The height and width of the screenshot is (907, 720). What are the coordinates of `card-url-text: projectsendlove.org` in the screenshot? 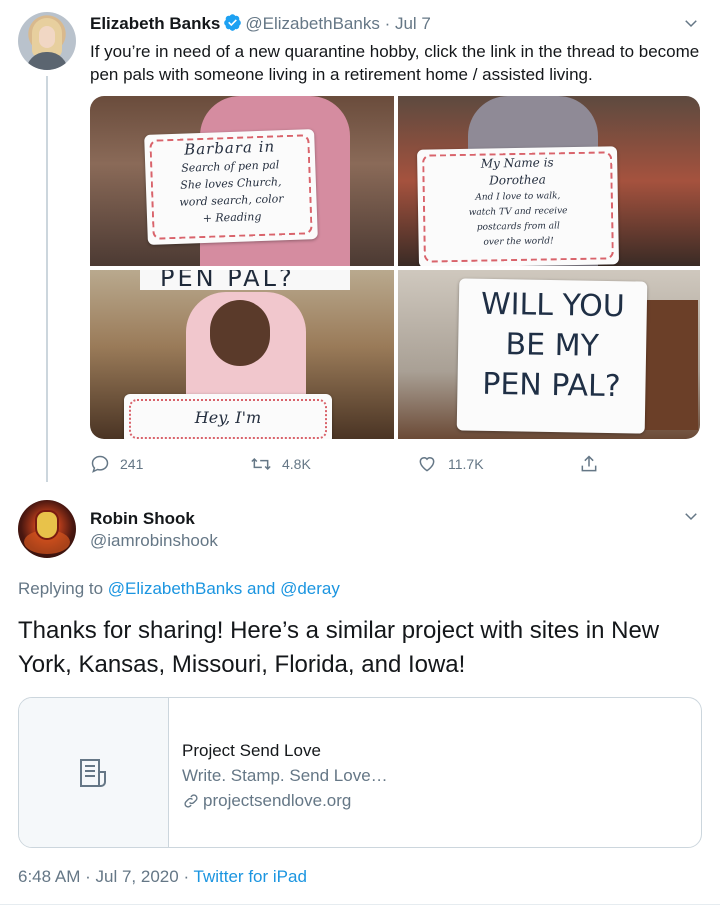 It's located at (277, 800).